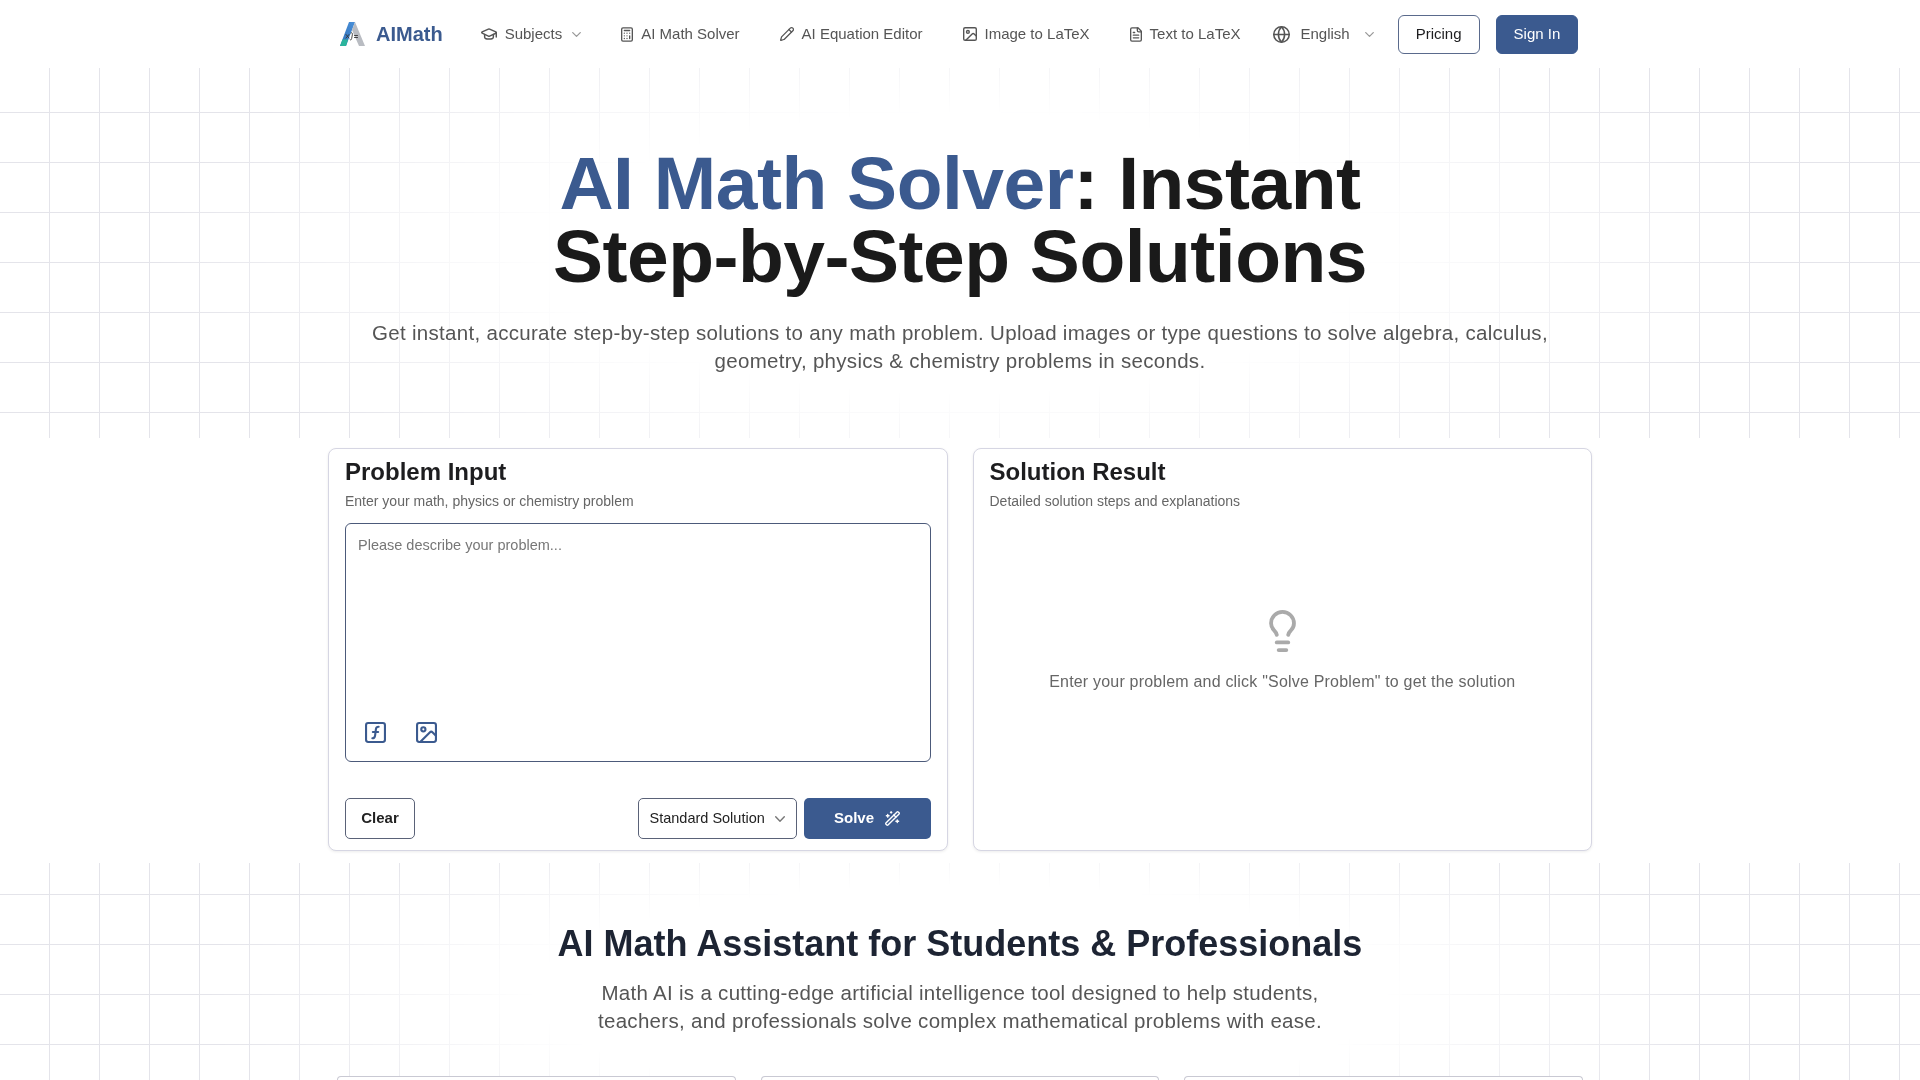 This screenshot has width=1920, height=1080. I want to click on card-subtitle: Enter your math, physics or chemistry problem, so click(490, 501).